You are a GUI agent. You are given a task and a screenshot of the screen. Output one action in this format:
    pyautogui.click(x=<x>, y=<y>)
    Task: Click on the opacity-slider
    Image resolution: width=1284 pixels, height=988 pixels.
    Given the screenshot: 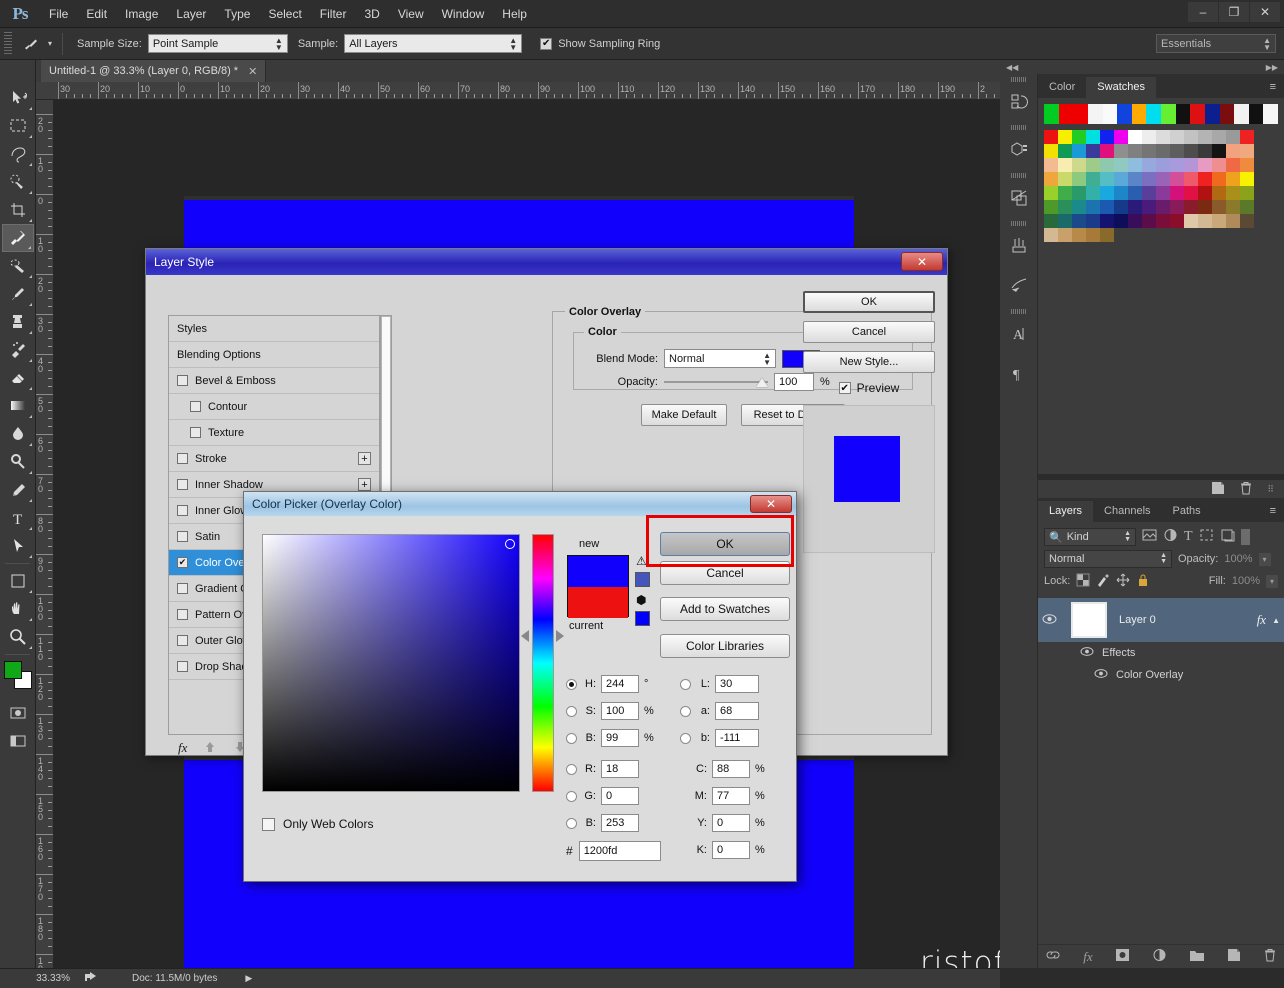 What is the action you would take?
    pyautogui.click(x=716, y=382)
    